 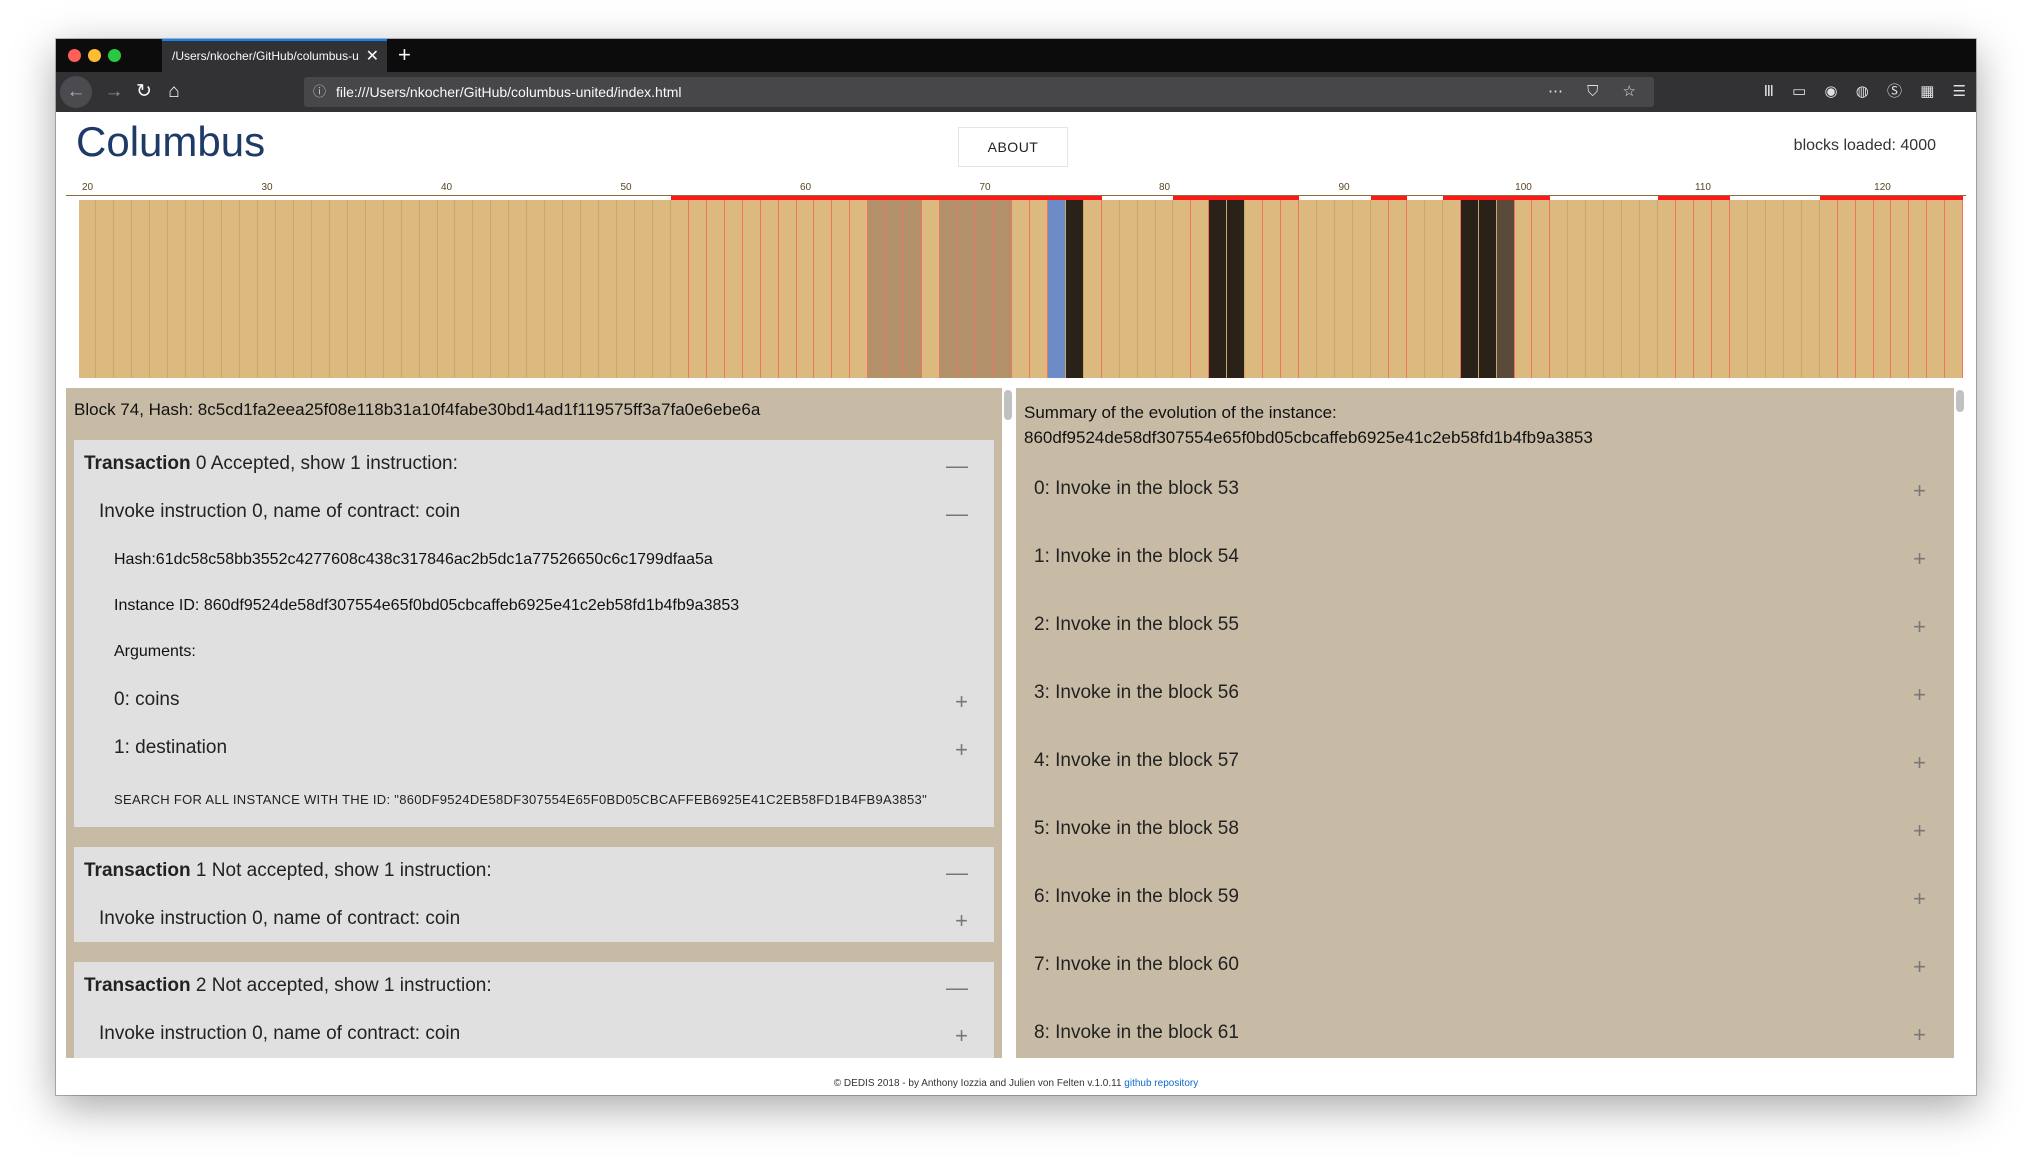 What do you see at coordinates (1484, 490) in the screenshot?
I see `evolution-item: 0: Invoke in the block 53 +` at bounding box center [1484, 490].